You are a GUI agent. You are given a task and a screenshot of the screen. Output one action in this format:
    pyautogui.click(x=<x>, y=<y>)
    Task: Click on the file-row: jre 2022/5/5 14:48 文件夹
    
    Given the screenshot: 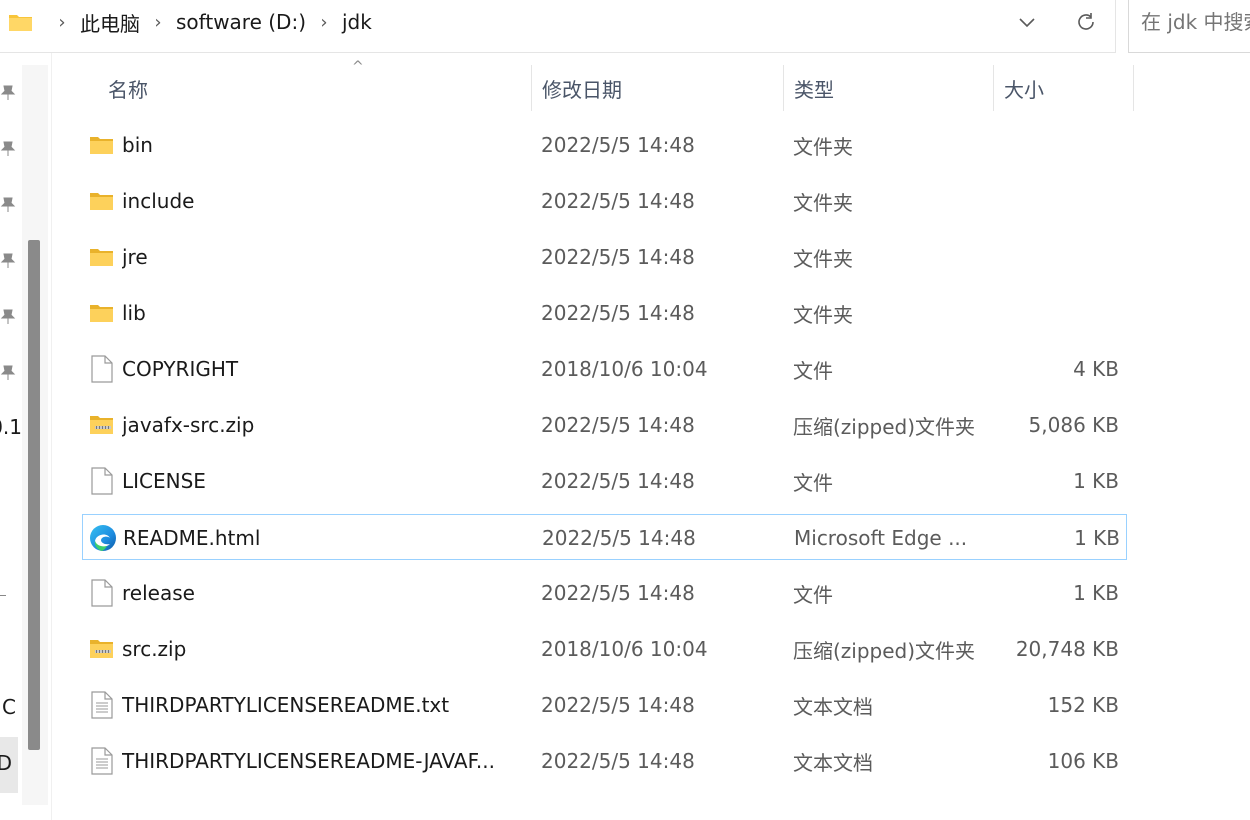 What is the action you would take?
    pyautogui.click(x=604, y=257)
    